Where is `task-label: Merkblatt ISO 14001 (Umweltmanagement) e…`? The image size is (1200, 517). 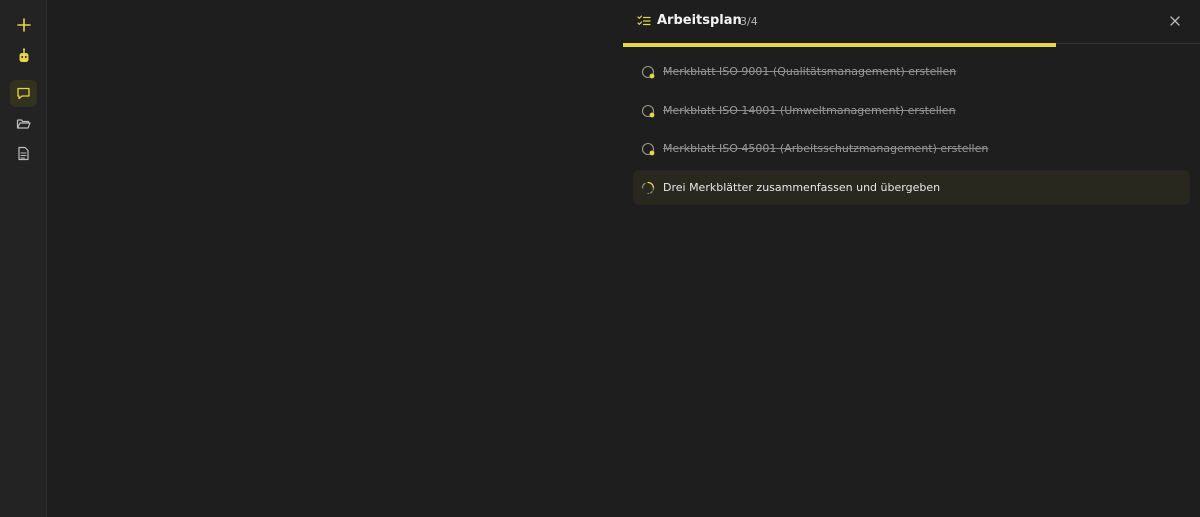 task-label: Merkblatt ISO 14001 (Umweltmanagement) e… is located at coordinates (809, 110).